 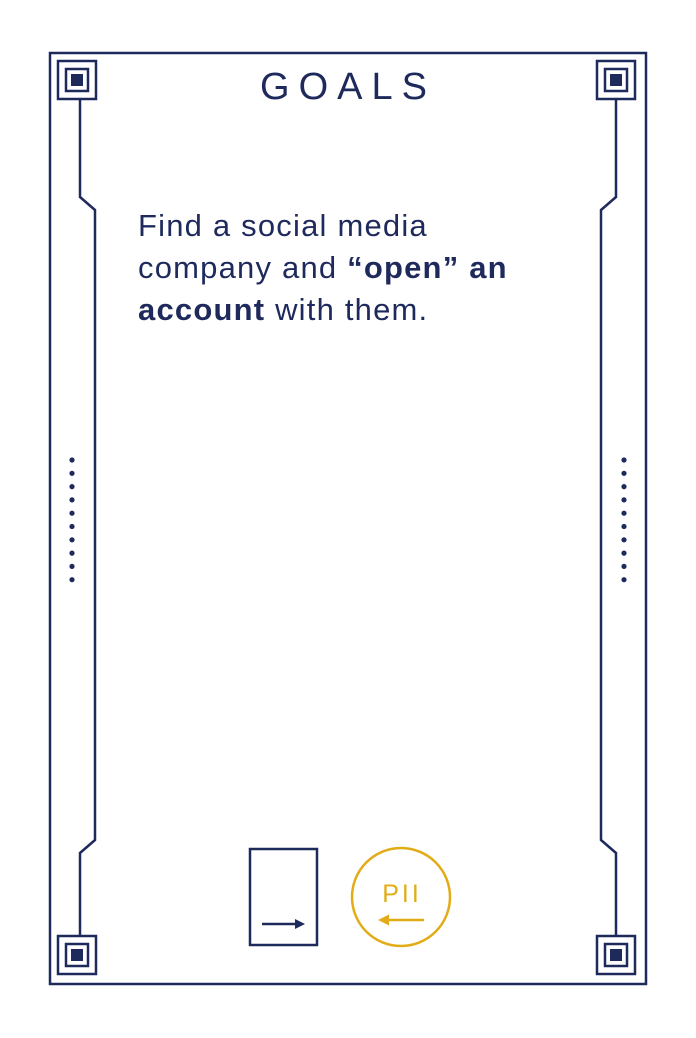 What do you see at coordinates (402, 894) in the screenshot?
I see `pii-label: PII` at bounding box center [402, 894].